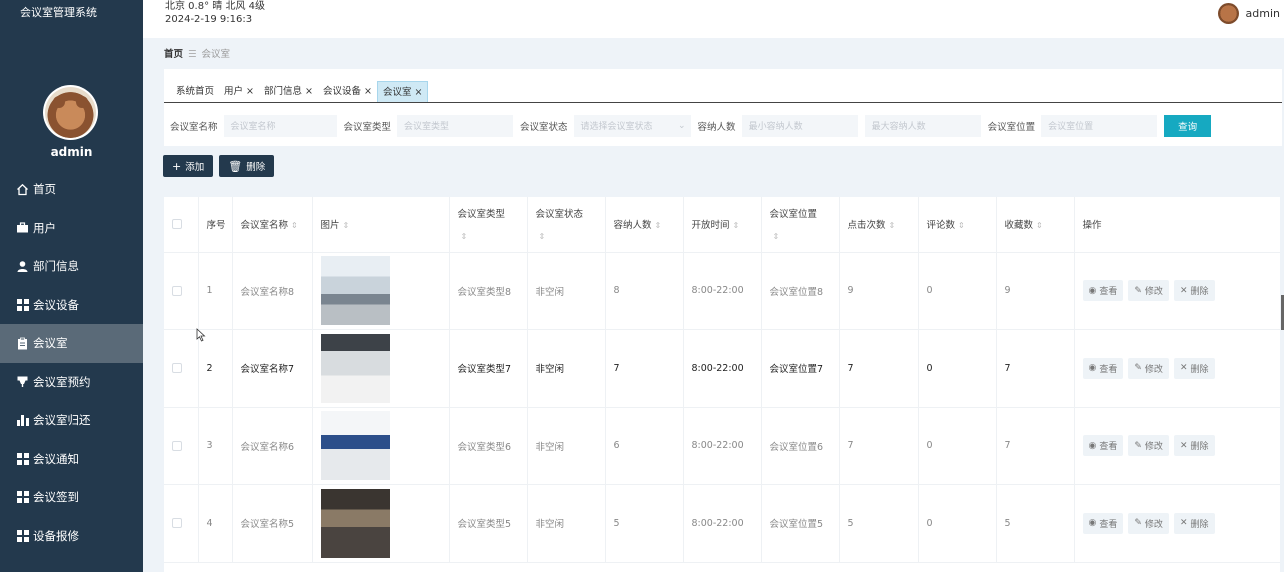 The height and width of the screenshot is (572, 1284). I want to click on col-comments-label: 评论数, so click(941, 226).